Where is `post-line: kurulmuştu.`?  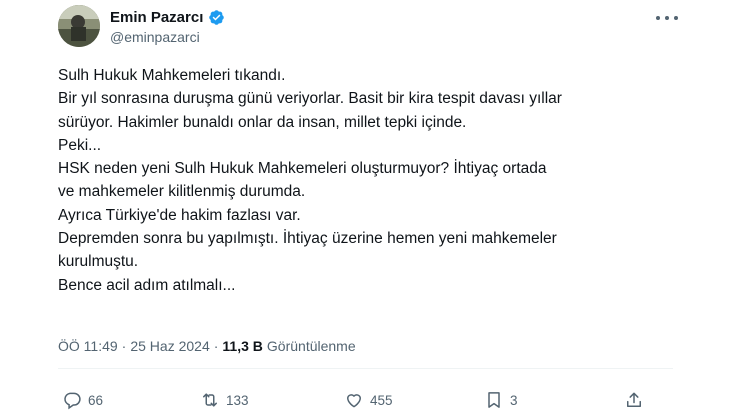
post-line: kurulmuştu. is located at coordinates (98, 262).